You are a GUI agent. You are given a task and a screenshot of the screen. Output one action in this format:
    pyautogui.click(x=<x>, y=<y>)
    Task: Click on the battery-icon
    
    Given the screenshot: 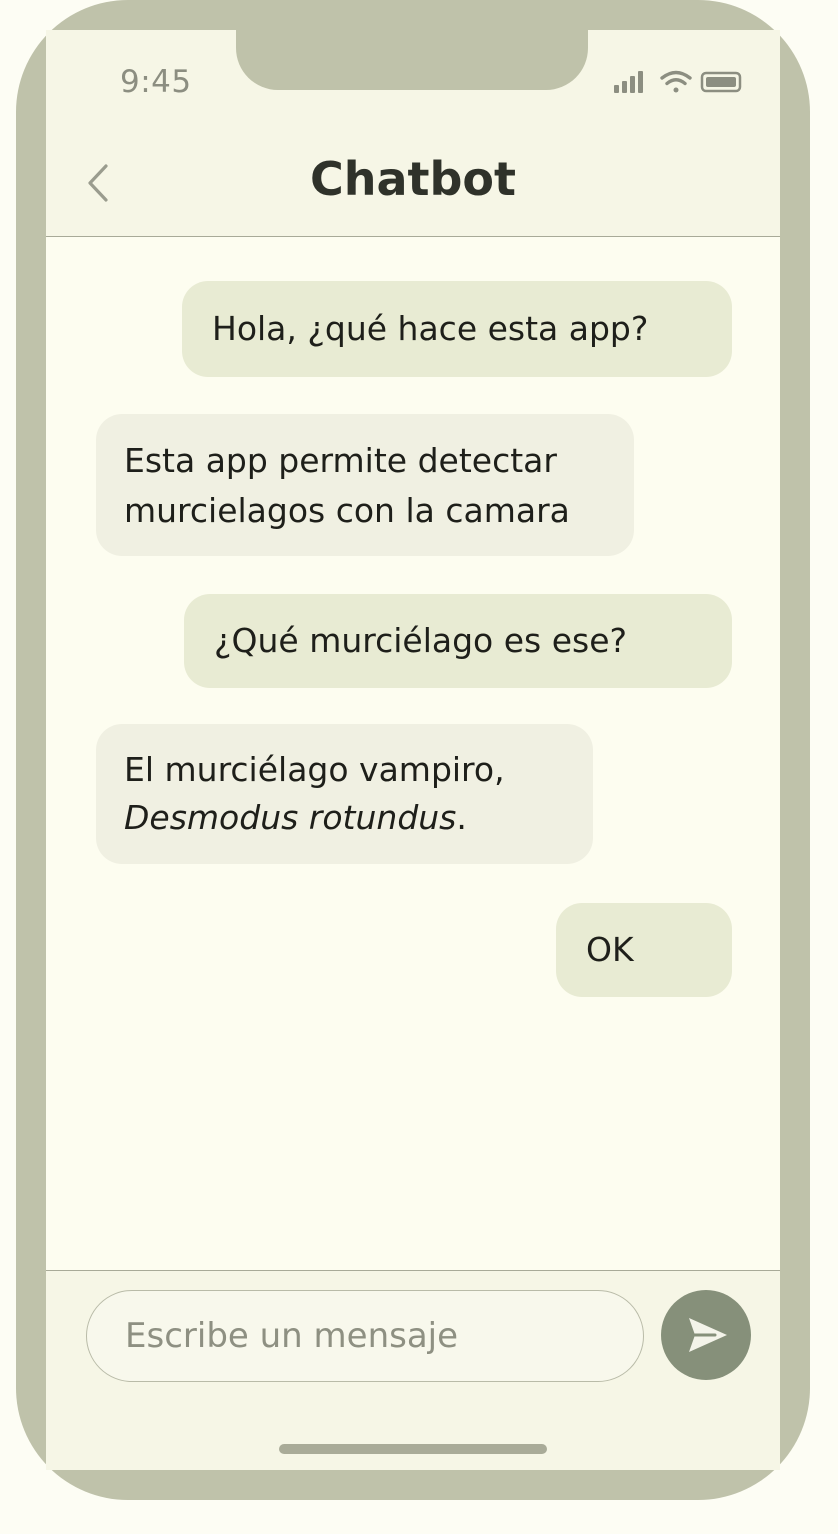 What is the action you would take?
    pyautogui.click(x=721, y=82)
    